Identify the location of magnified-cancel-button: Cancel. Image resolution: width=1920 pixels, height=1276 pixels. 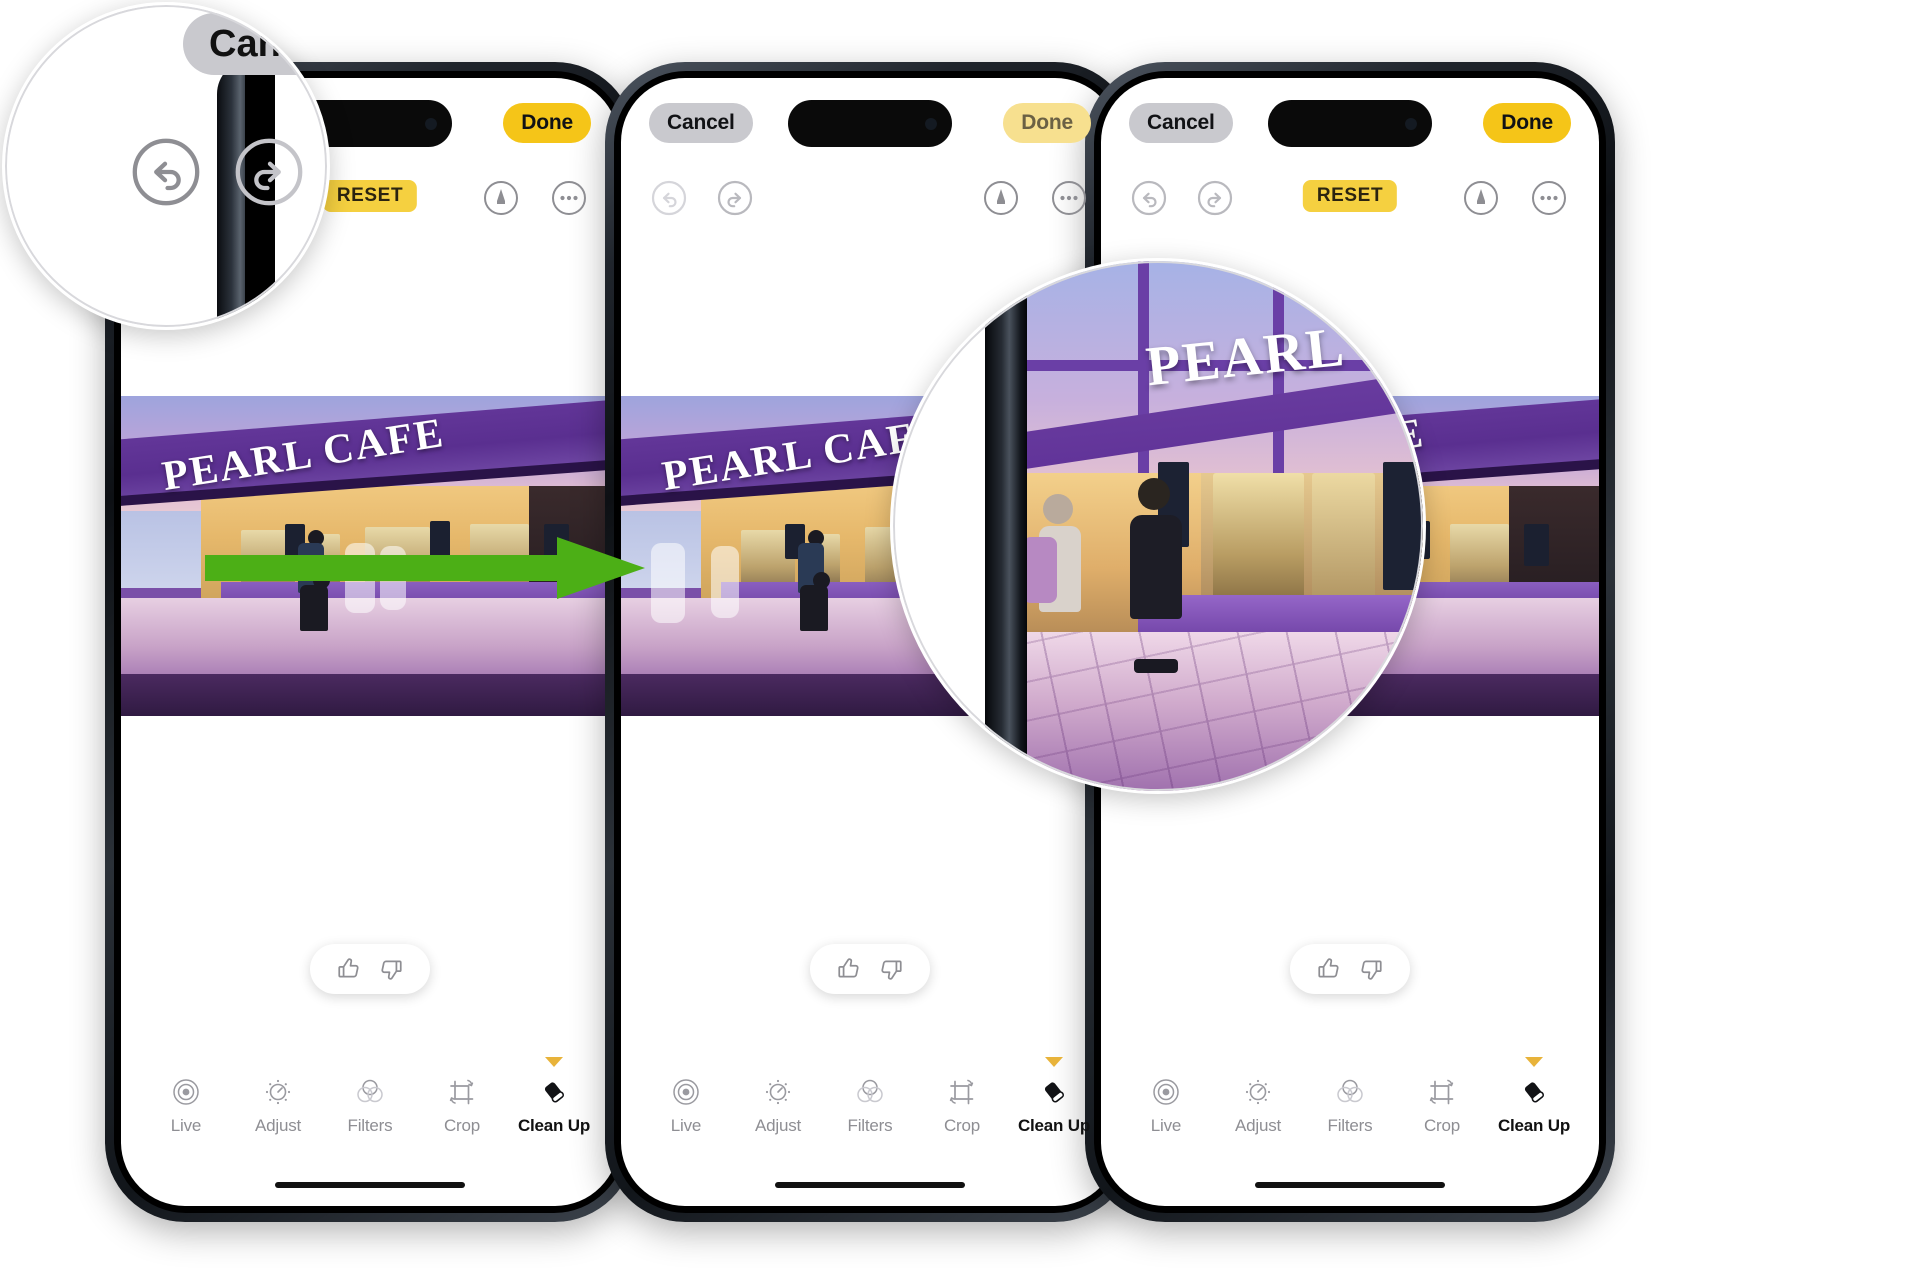
(255, 44).